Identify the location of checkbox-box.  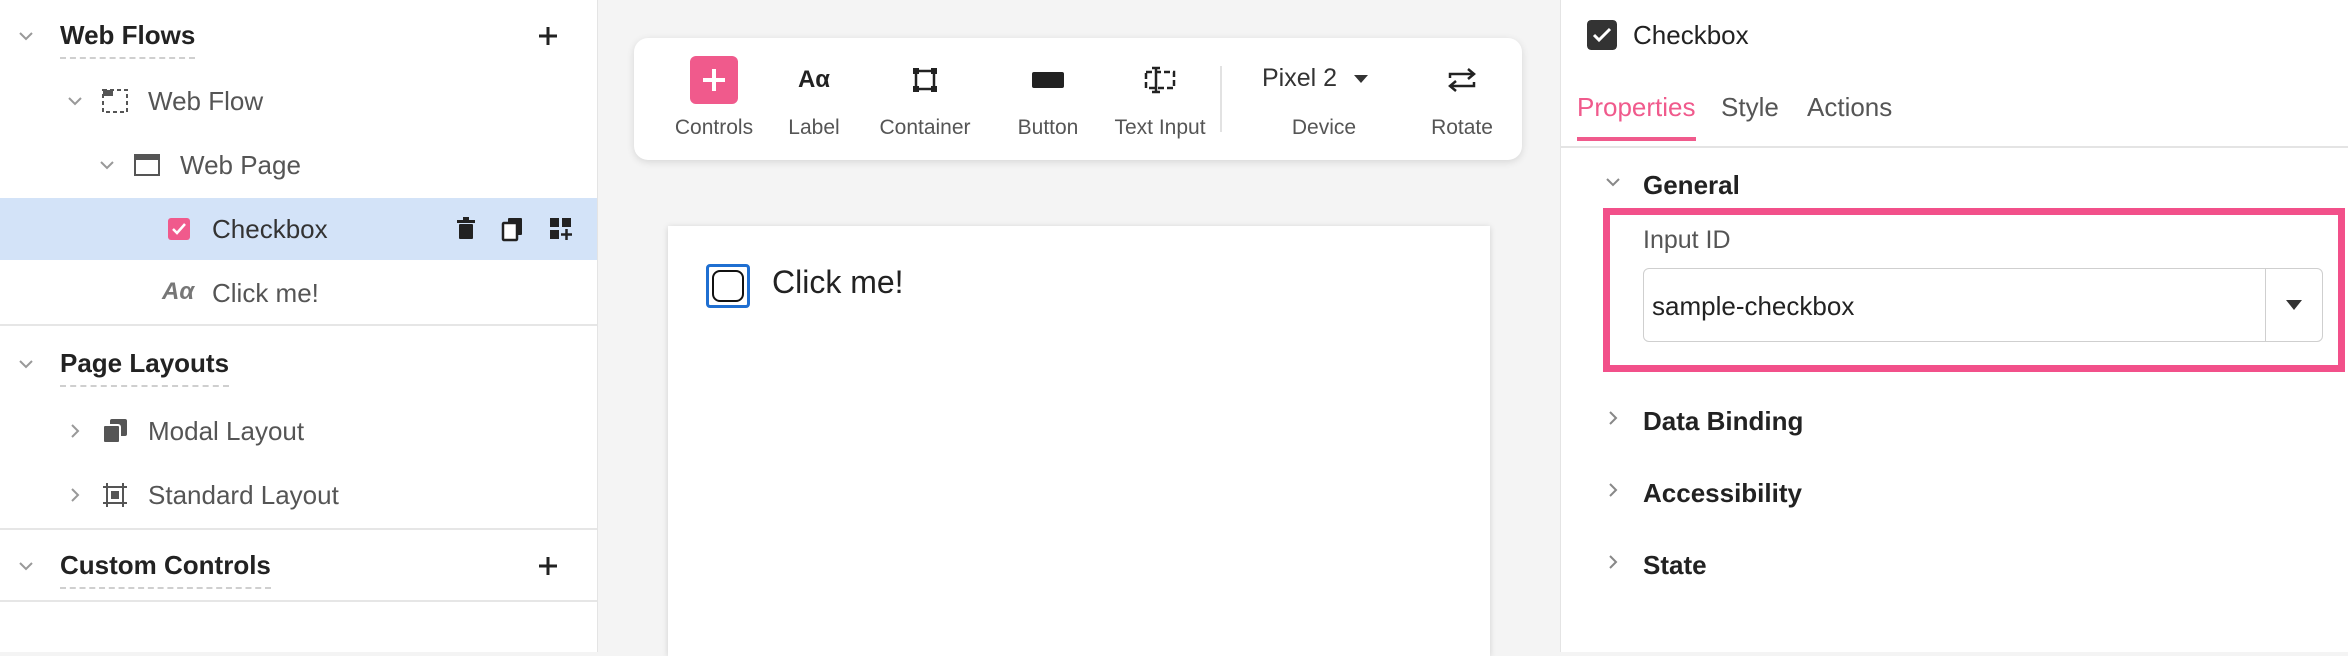
(728, 286).